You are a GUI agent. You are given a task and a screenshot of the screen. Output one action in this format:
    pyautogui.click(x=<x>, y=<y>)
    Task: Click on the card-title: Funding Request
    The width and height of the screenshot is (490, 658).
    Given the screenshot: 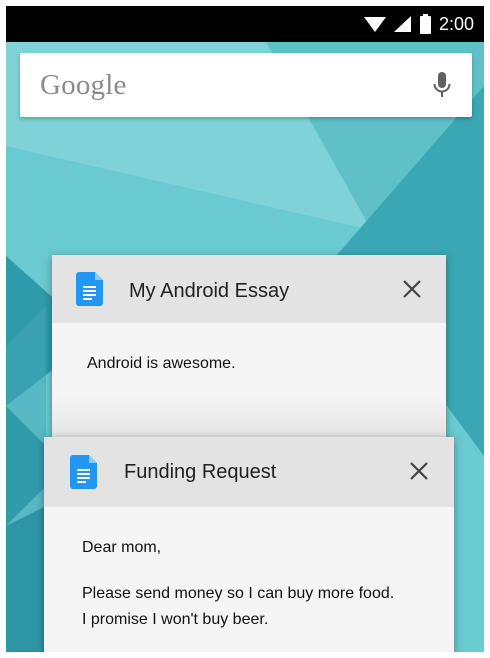 What is the action you would take?
    pyautogui.click(x=200, y=472)
    